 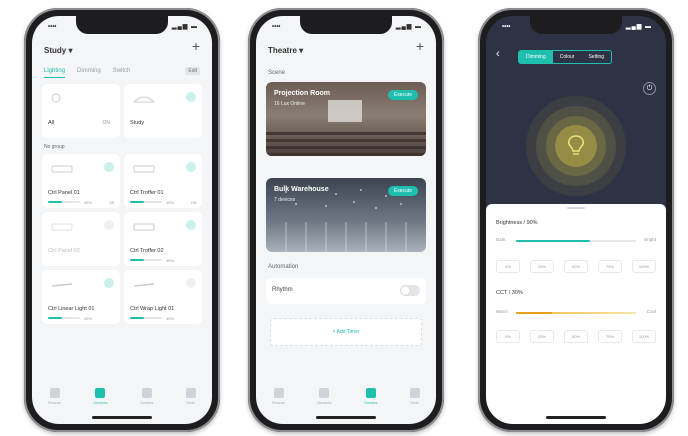 I want to click on device-card: Ctrl Panel 01 45% Off, so click(x=81, y=181).